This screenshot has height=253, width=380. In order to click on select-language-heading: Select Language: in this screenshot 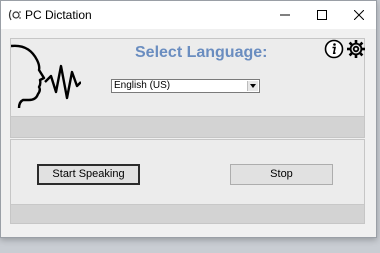, I will do `click(201, 52)`.